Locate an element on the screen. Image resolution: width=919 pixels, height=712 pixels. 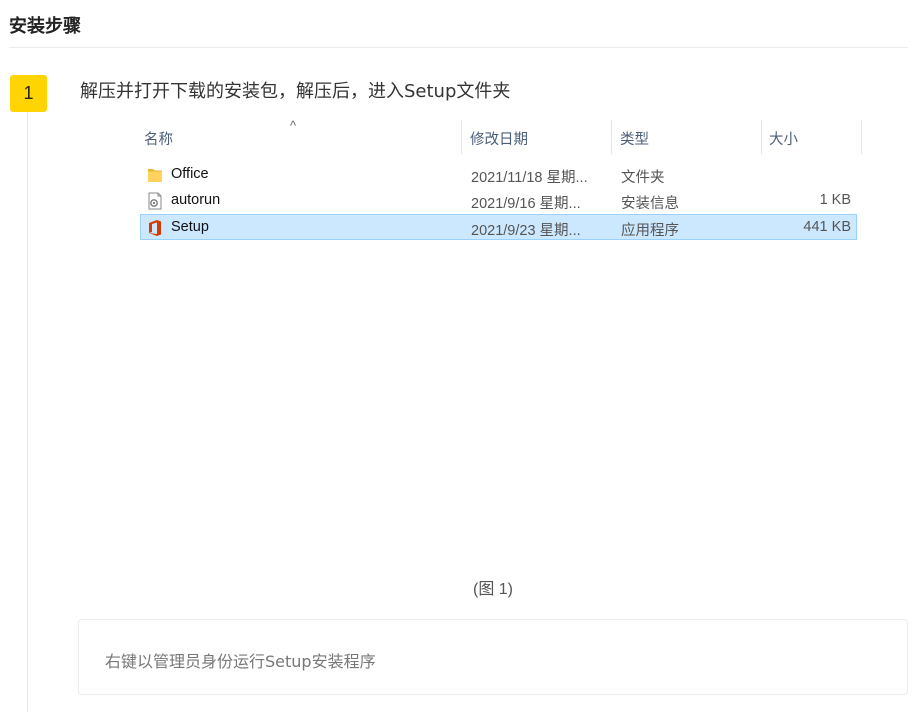
office-app-icon is located at coordinates (155, 228).